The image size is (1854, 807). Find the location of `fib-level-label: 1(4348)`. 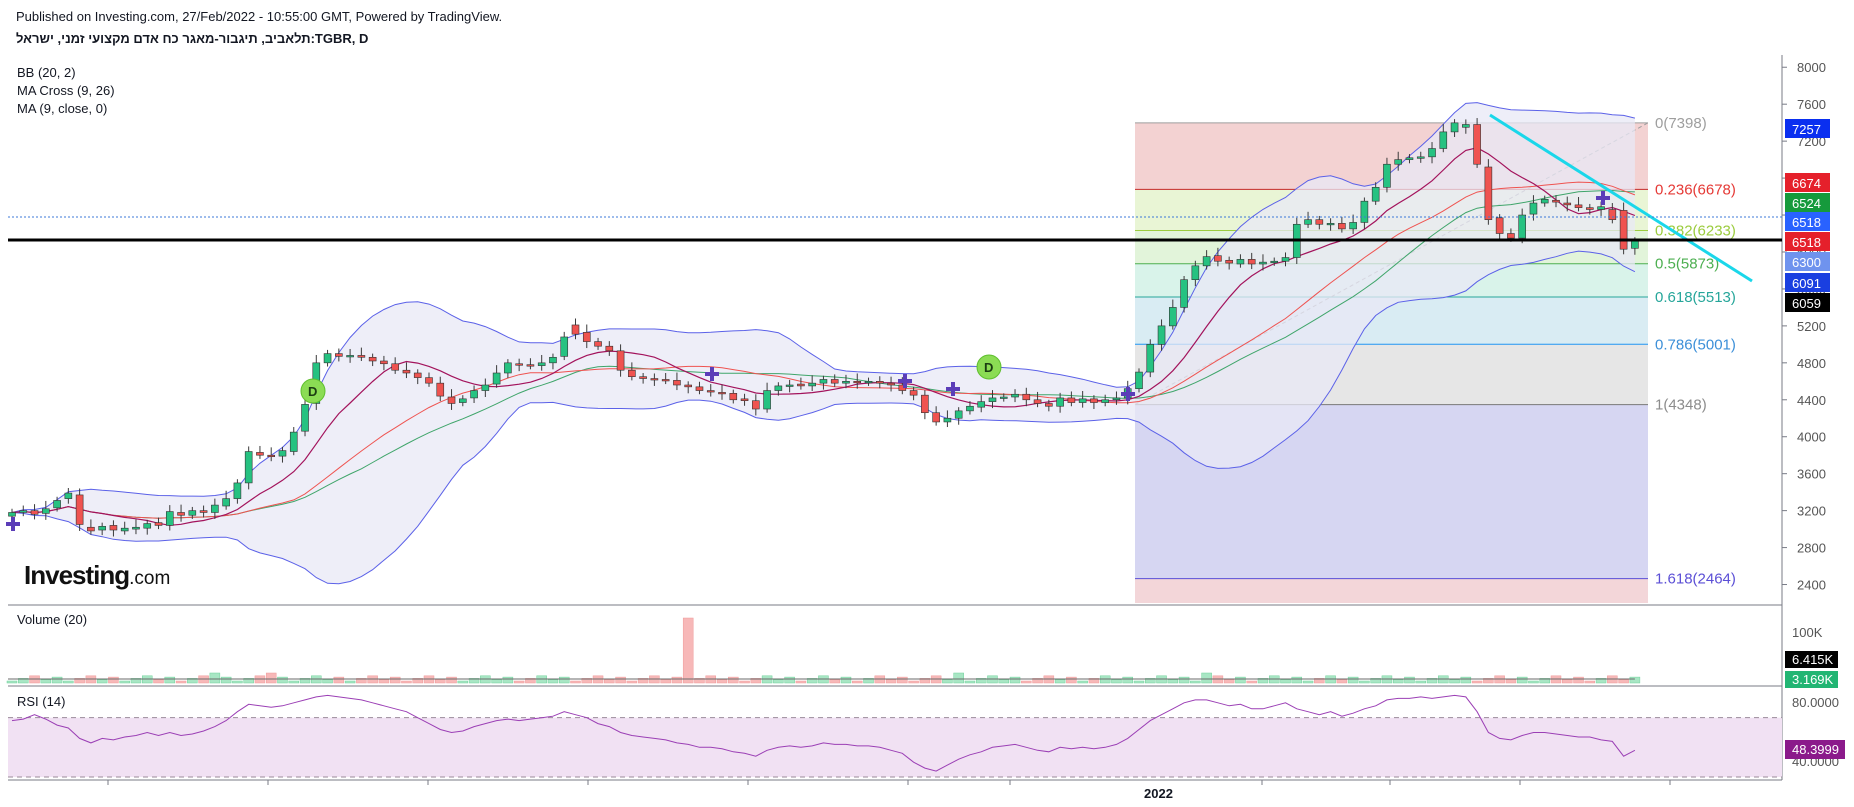

fib-level-label: 1(4348) is located at coordinates (1681, 405).